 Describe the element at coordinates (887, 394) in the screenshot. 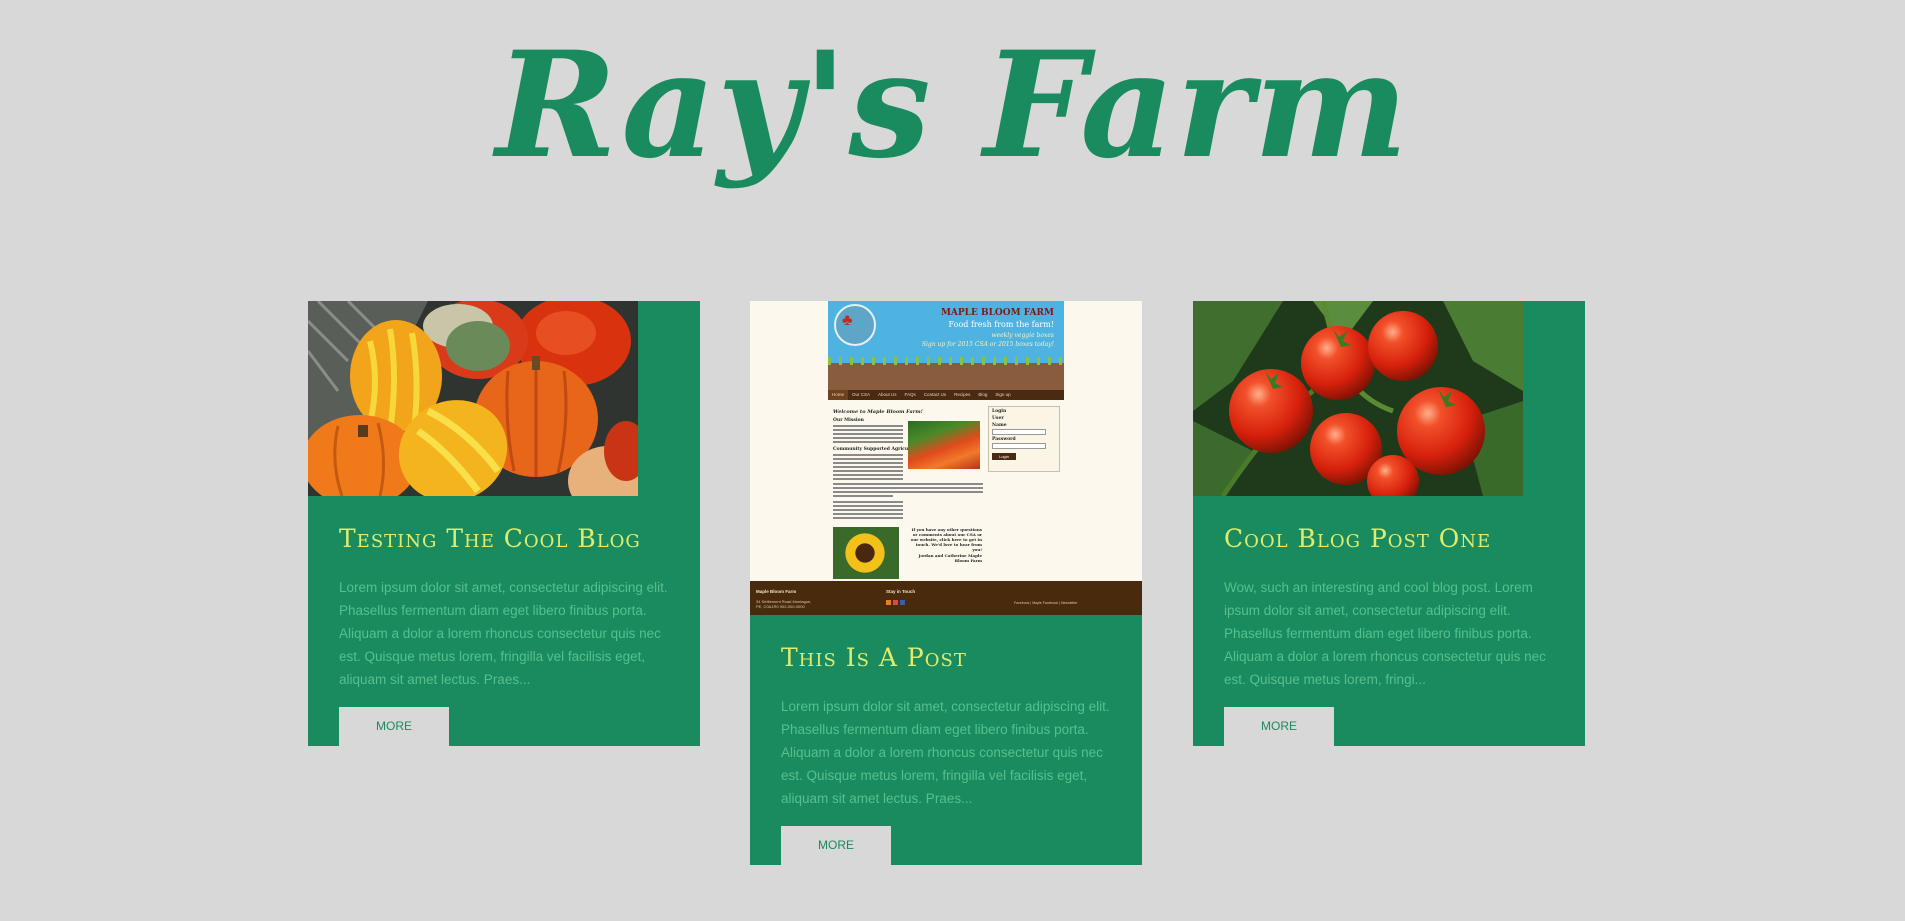

I see `screenshot-nav-item: About Us` at that location.